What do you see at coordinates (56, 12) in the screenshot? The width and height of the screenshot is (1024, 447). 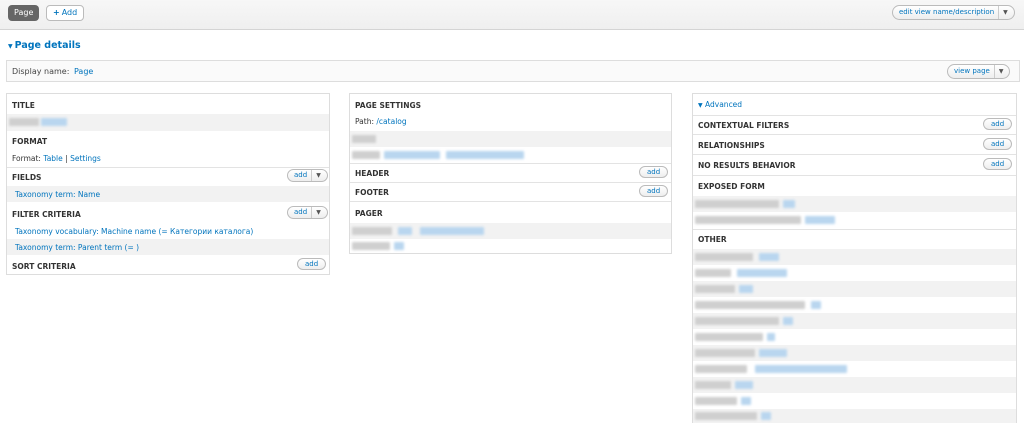 I see `plus-icon: +` at bounding box center [56, 12].